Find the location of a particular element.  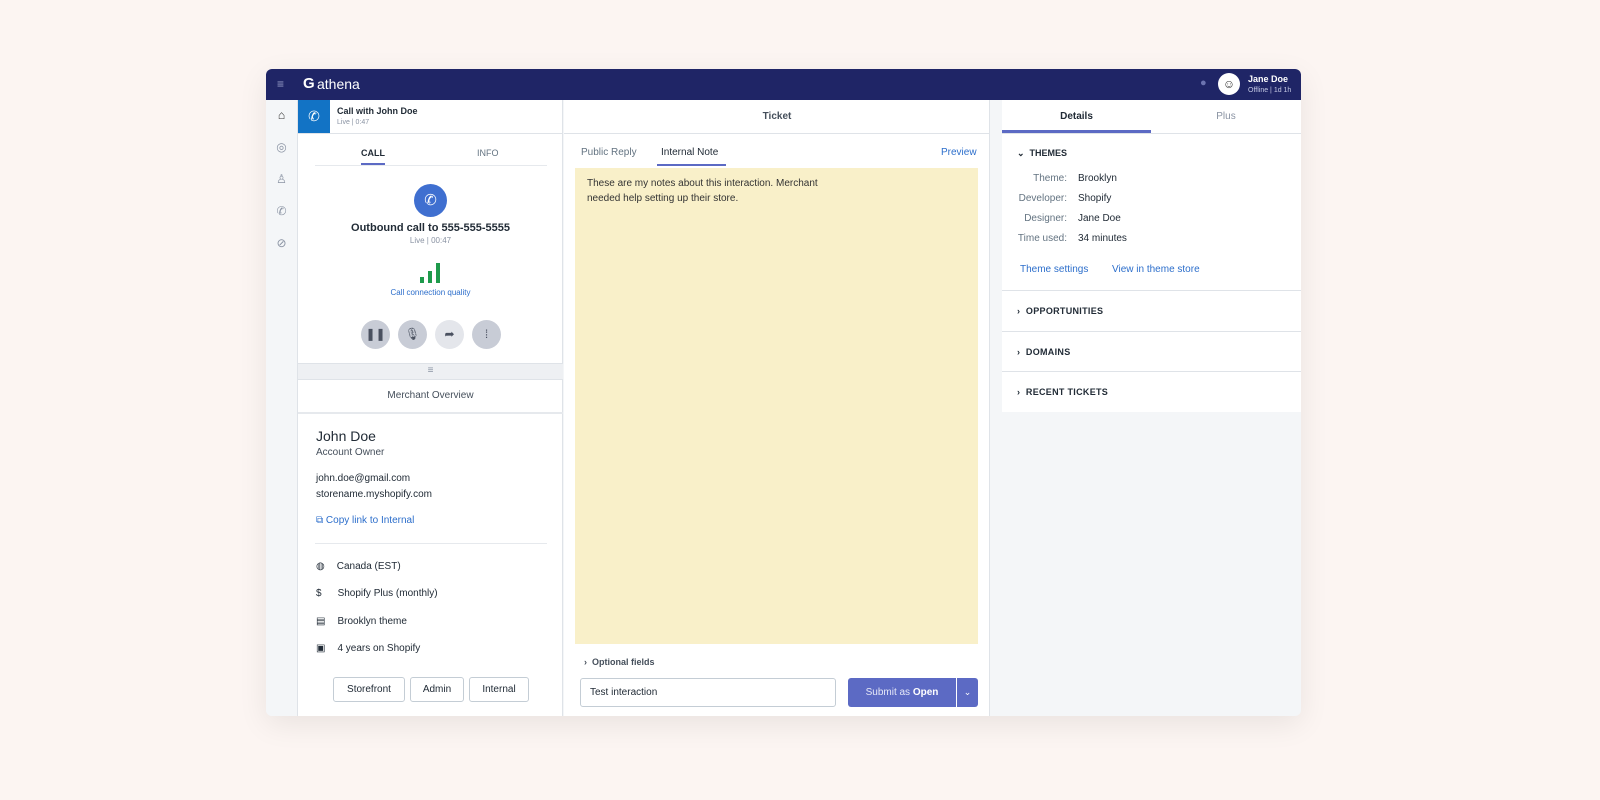

tab-call: CALL is located at coordinates (373, 153).